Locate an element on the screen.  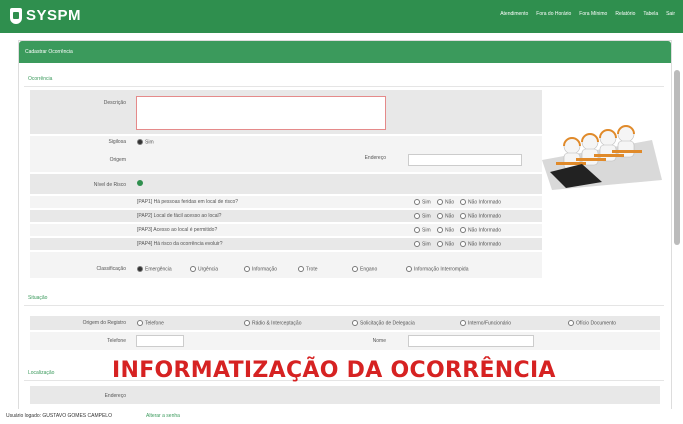
origem-telefone: Telefone is located at coordinates (150, 323).